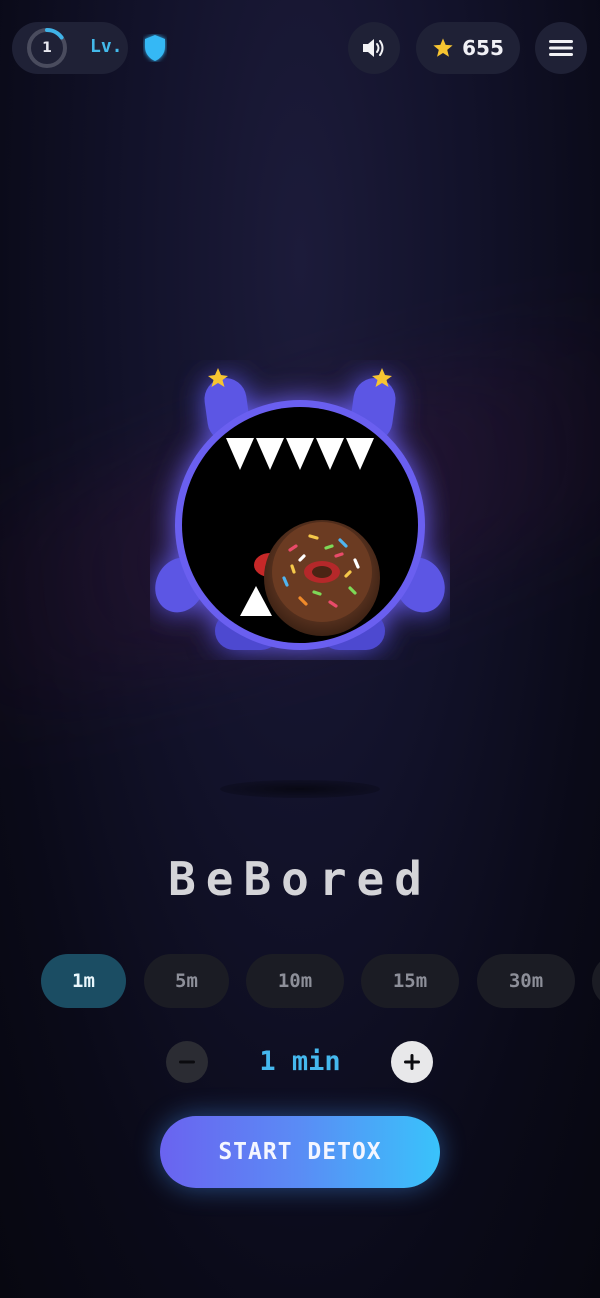 This screenshot has width=600, height=1298. What do you see at coordinates (300, 1061) in the screenshot?
I see `duration-value: 1 min` at bounding box center [300, 1061].